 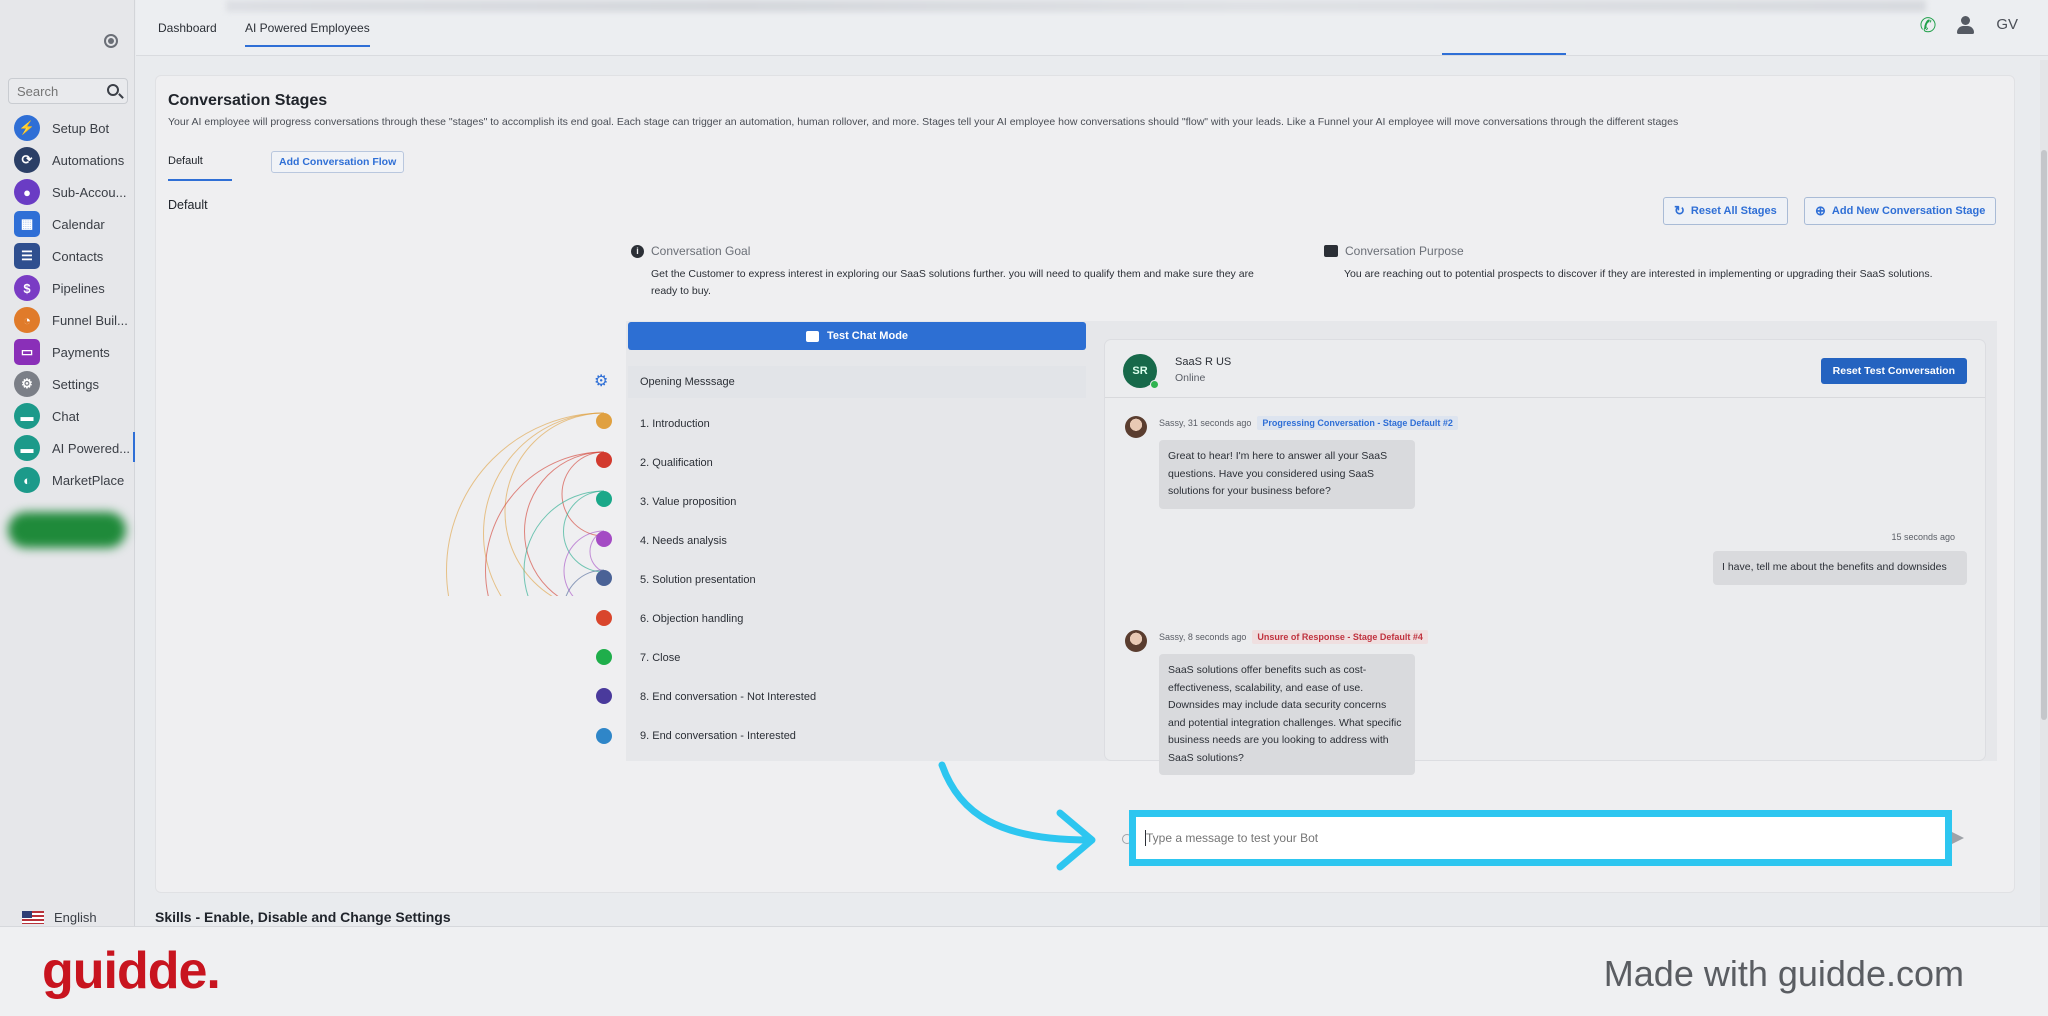 What do you see at coordinates (187, 28) in the screenshot?
I see `tab-dashboard: Dashboard` at bounding box center [187, 28].